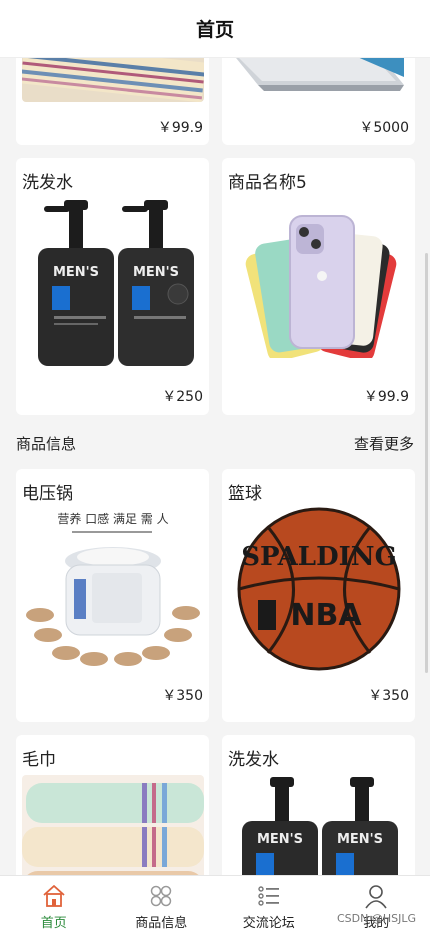 This screenshot has height=935, width=430. What do you see at coordinates (384, 128) in the screenshot?
I see `product-price: ￥5000` at bounding box center [384, 128].